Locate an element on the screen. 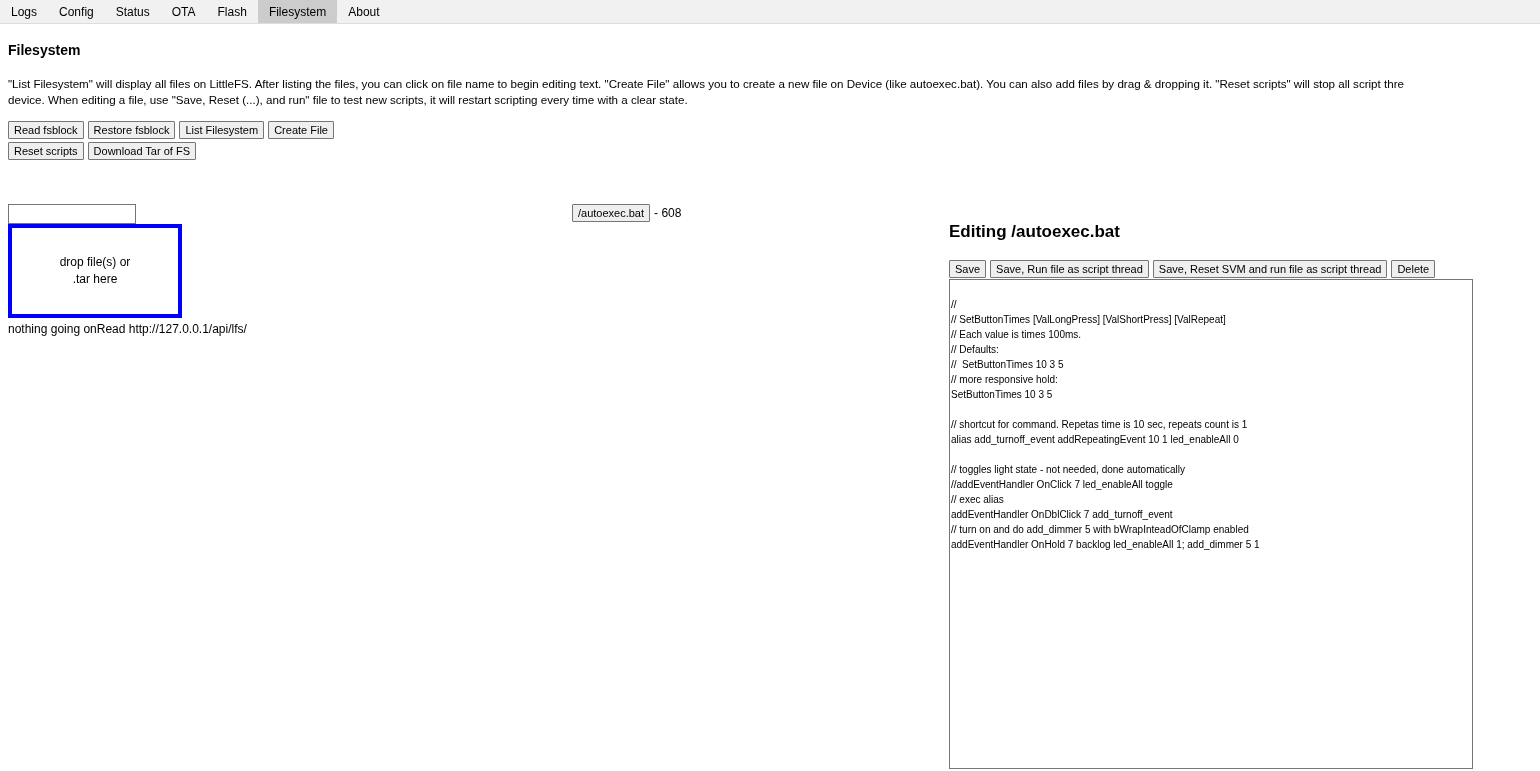  filename-field is located at coordinates (72, 214).